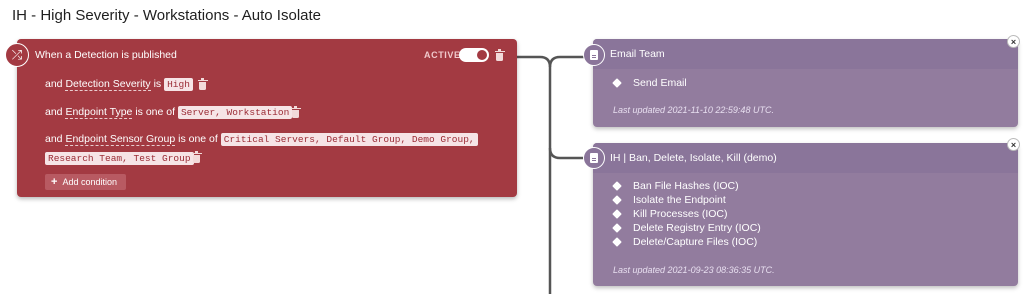 The height and width of the screenshot is (294, 1024). What do you see at coordinates (686, 214) in the screenshot?
I see `action-step: Kill Processes (IOC)` at bounding box center [686, 214].